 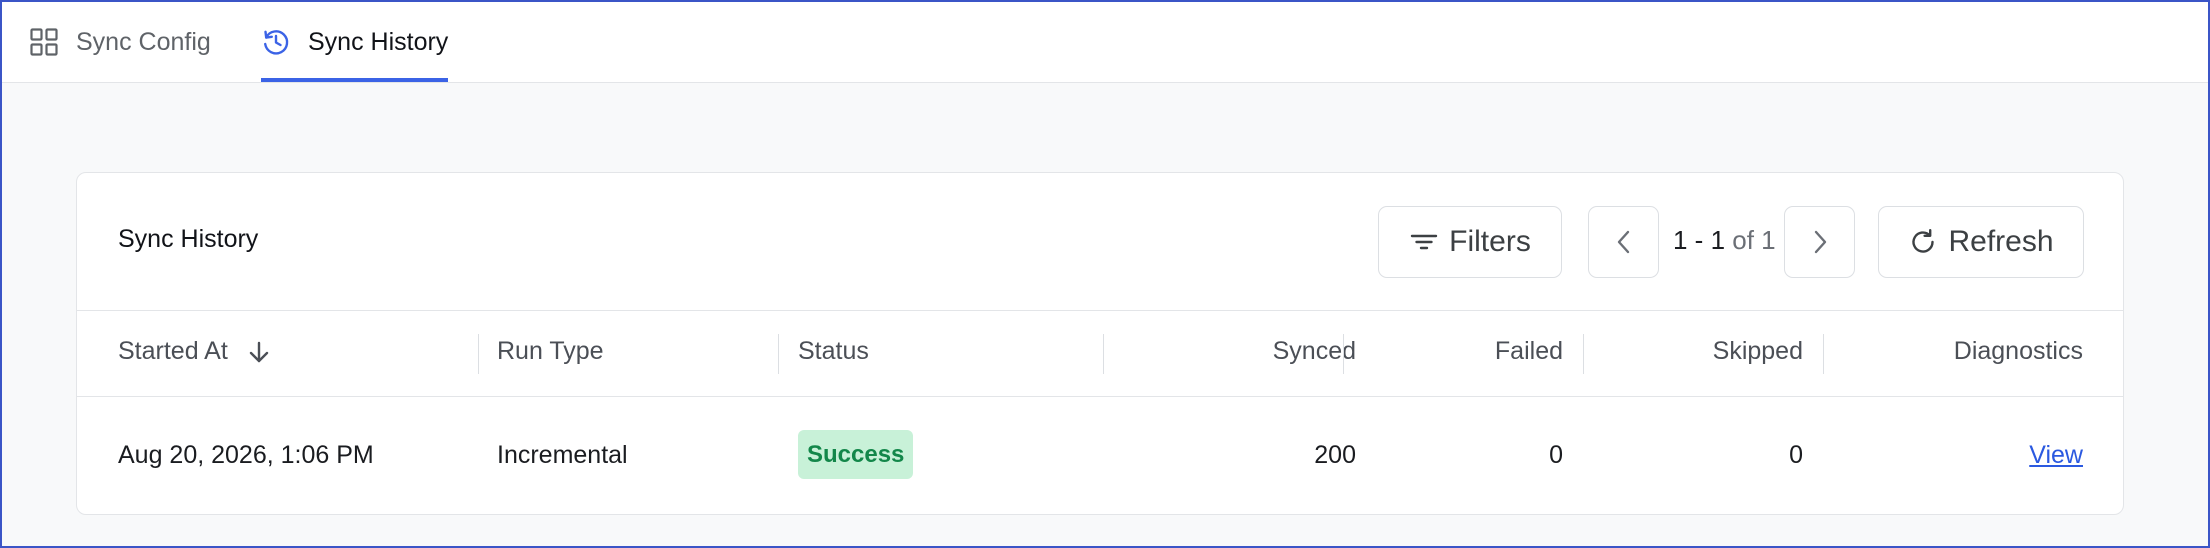 What do you see at coordinates (355, 80) in the screenshot?
I see `active-tab-indicator` at bounding box center [355, 80].